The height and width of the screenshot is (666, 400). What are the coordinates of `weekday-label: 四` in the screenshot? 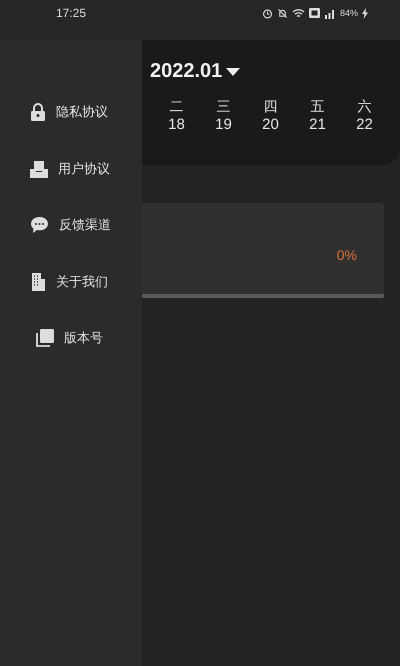 It's located at (271, 106).